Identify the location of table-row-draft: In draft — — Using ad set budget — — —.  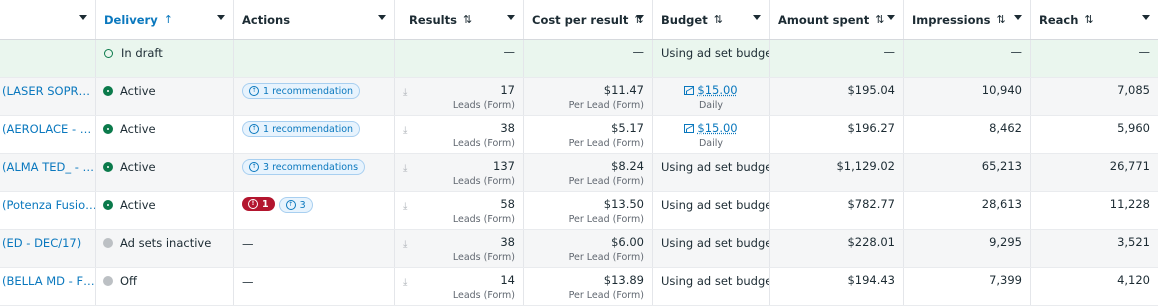
(579, 59).